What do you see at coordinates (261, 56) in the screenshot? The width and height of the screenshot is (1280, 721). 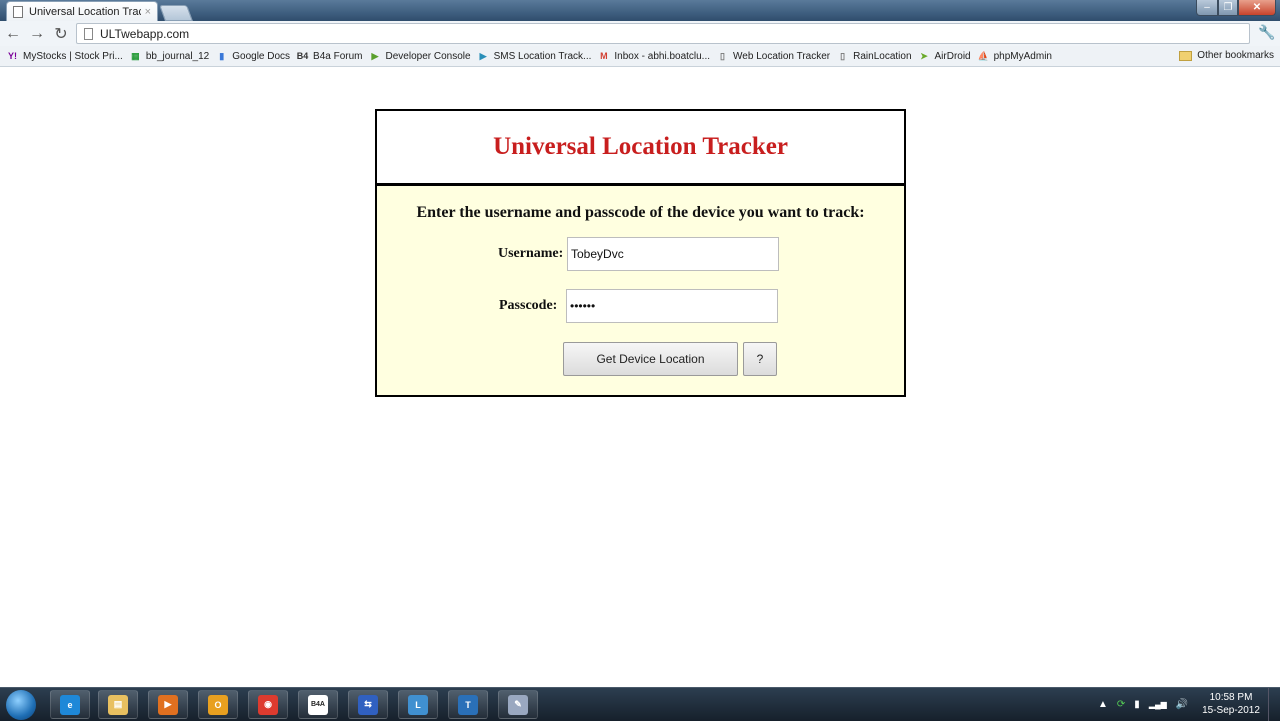 I see `bookmark-label: Google Docs` at bounding box center [261, 56].